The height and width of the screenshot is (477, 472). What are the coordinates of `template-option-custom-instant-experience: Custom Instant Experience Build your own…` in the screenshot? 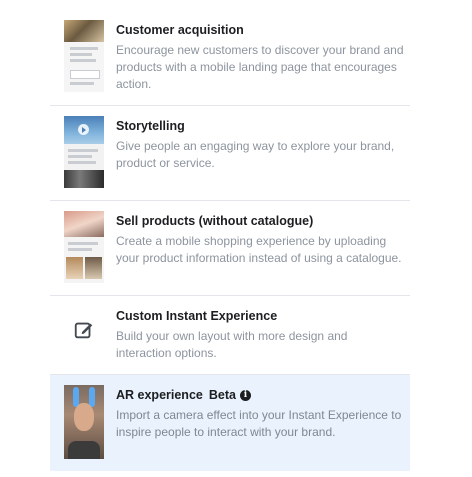 It's located at (230, 335).